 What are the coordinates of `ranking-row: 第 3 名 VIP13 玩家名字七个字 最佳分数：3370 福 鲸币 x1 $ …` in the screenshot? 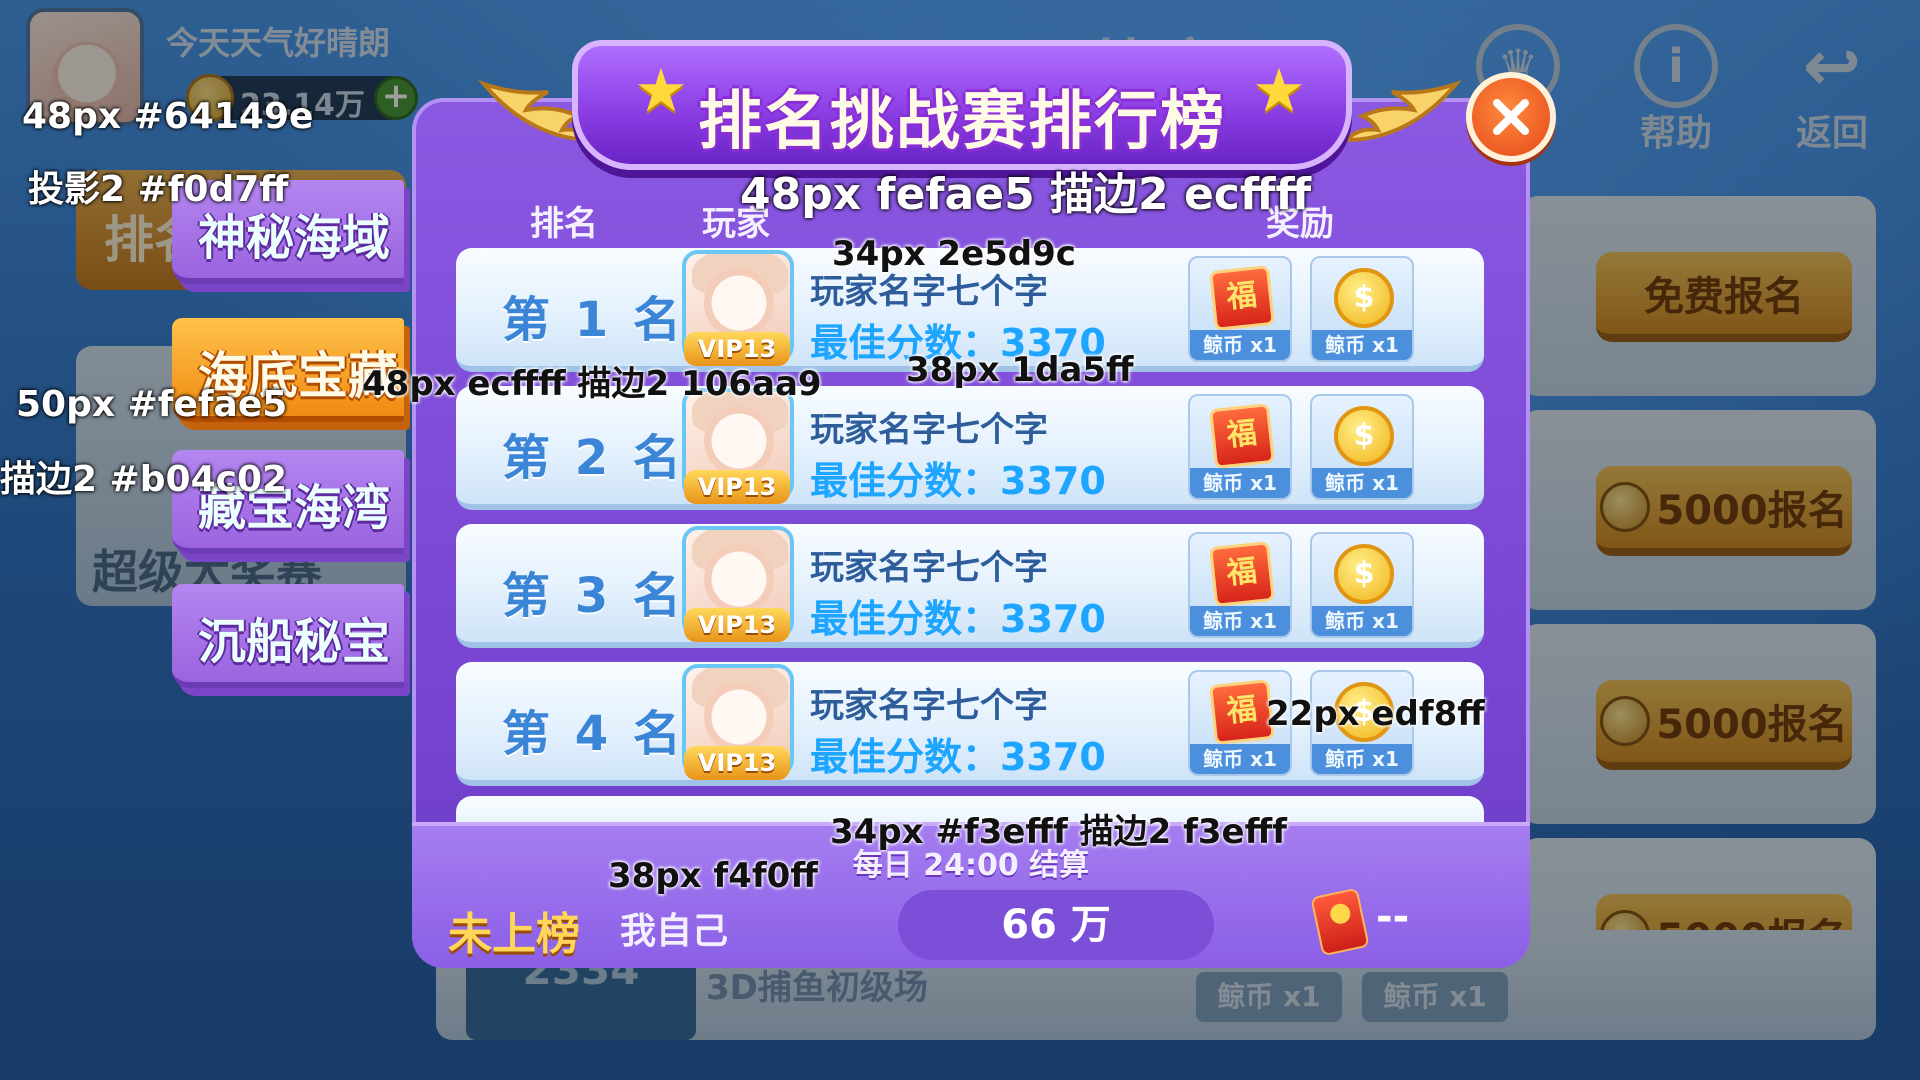 It's located at (970, 586).